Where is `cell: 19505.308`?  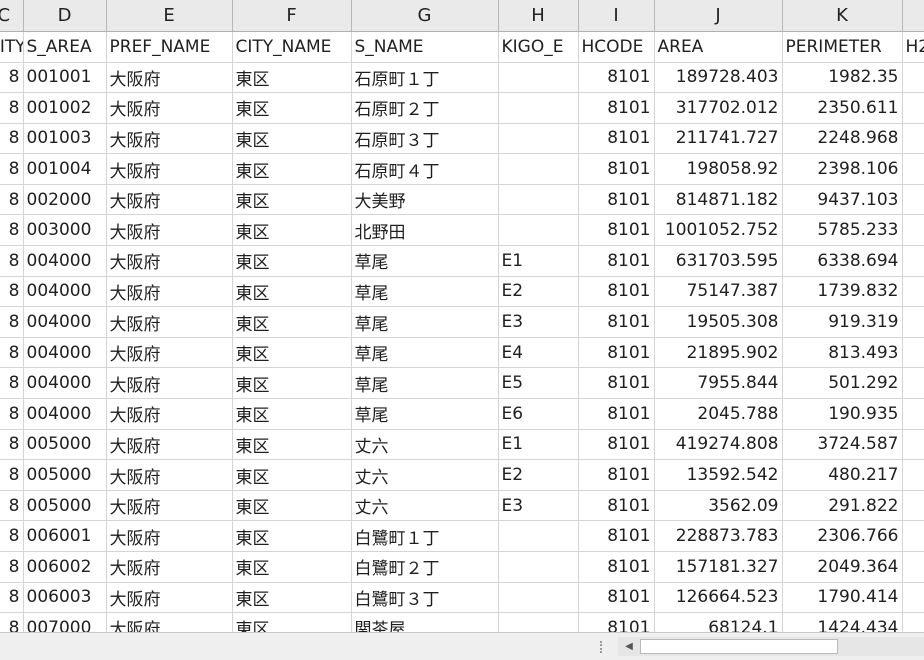
cell: 19505.308 is located at coordinates (718, 322).